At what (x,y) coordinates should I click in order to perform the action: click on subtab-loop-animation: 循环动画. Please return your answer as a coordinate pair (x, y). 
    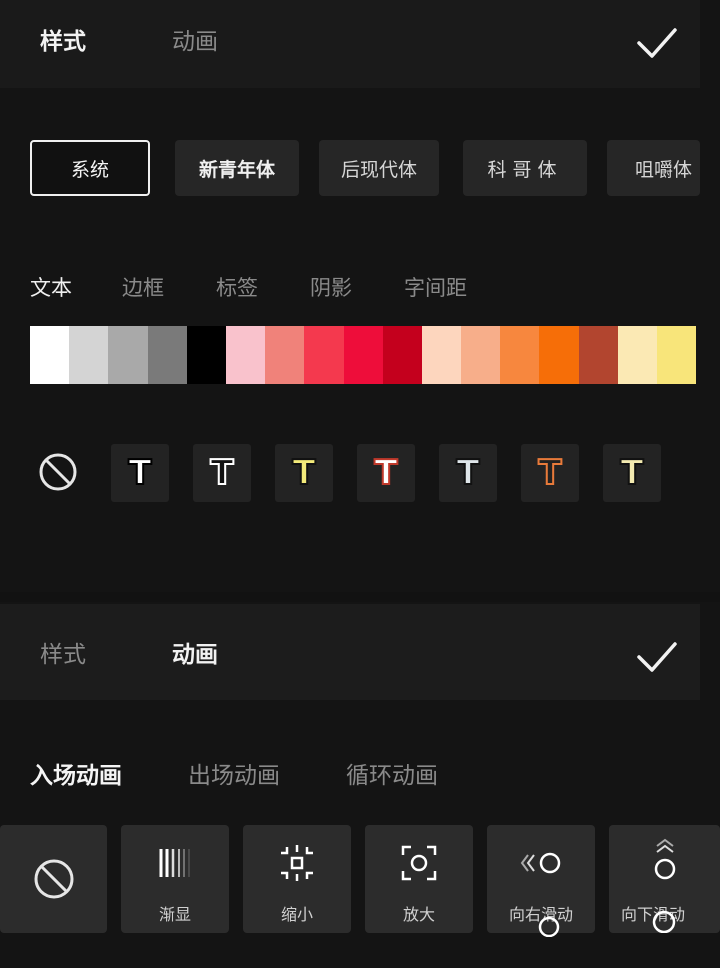
    Looking at the image, I should click on (392, 773).